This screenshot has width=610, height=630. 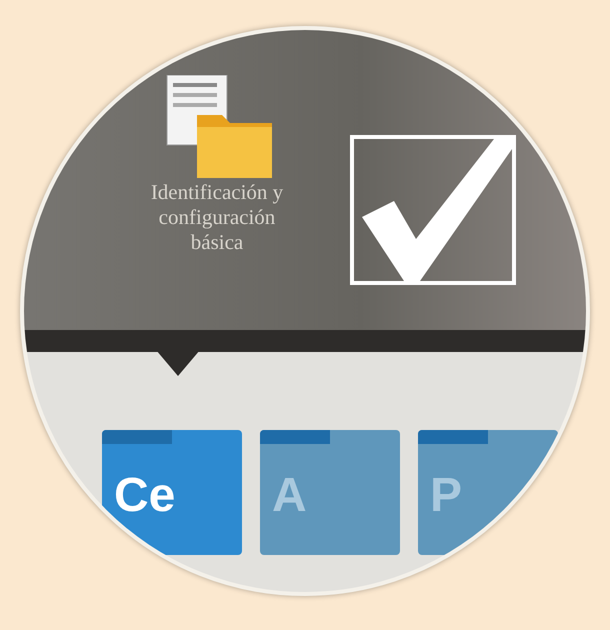 What do you see at coordinates (217, 218) in the screenshot?
I see `item-label: Identificación y configuración básica` at bounding box center [217, 218].